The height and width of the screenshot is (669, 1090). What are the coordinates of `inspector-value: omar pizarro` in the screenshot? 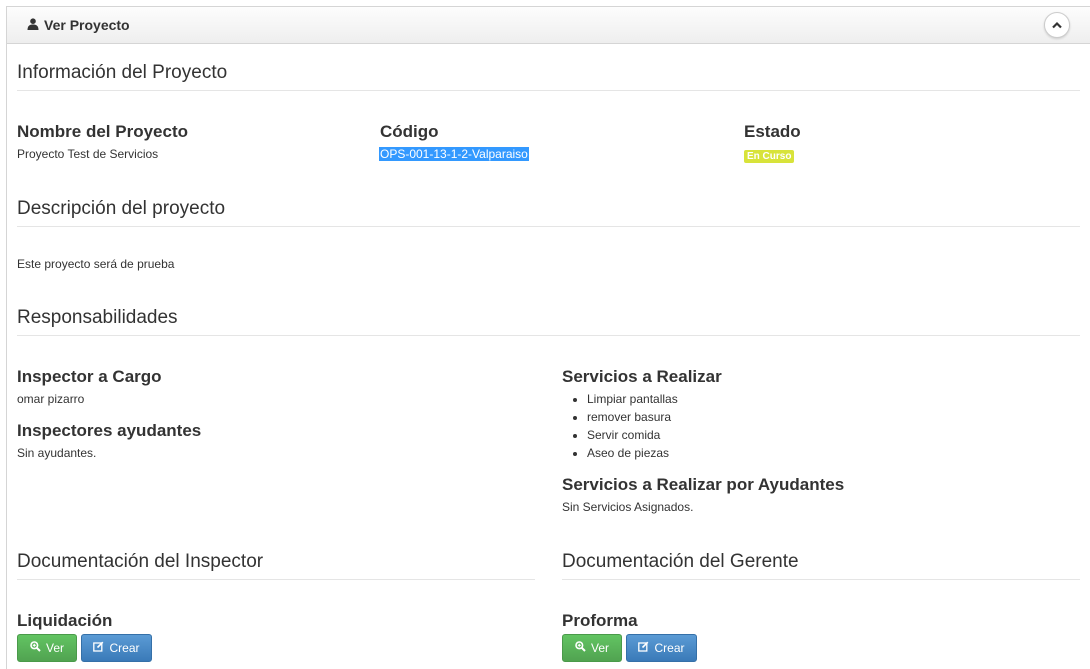 It's located at (51, 399).